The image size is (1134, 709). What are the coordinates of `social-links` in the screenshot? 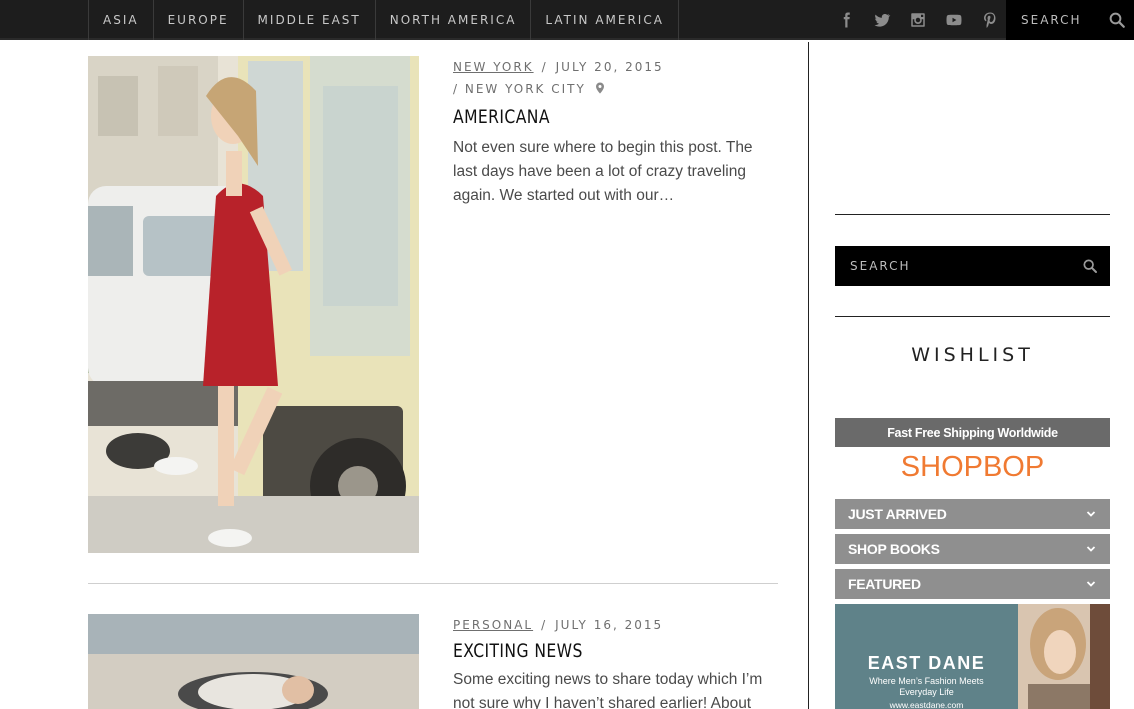 It's located at (918, 20).